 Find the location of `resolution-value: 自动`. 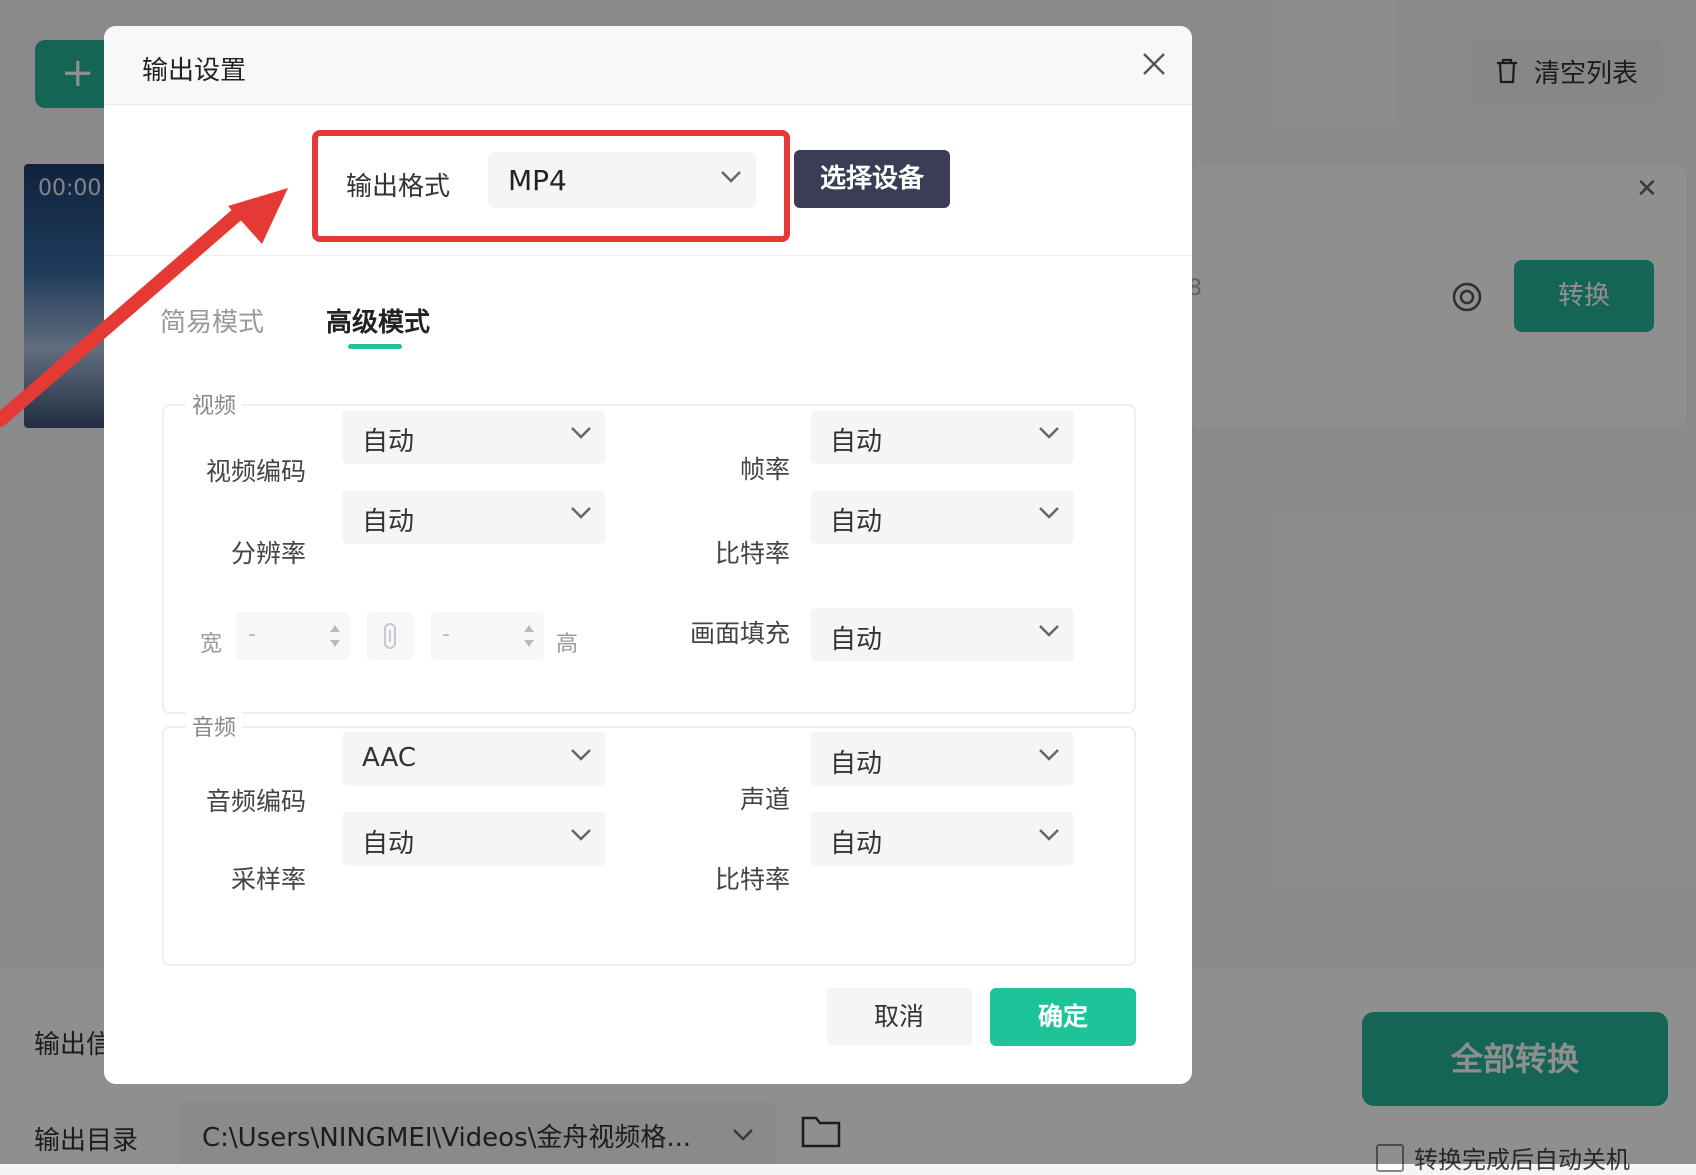

resolution-value: 自动 is located at coordinates (388, 522).